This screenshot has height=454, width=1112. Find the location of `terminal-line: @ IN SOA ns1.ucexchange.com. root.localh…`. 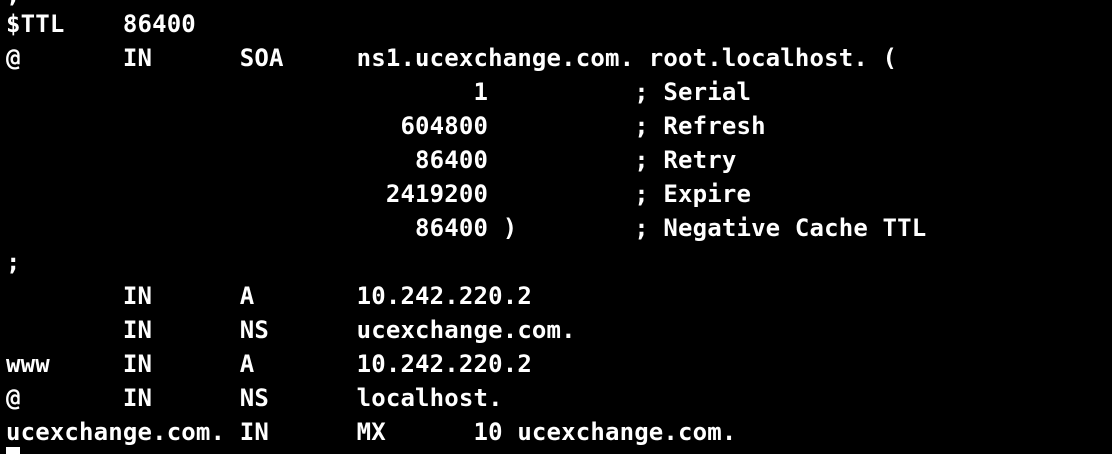

terminal-line: @ IN SOA ns1.ucexchange.com. root.localh… is located at coordinates (452, 58).